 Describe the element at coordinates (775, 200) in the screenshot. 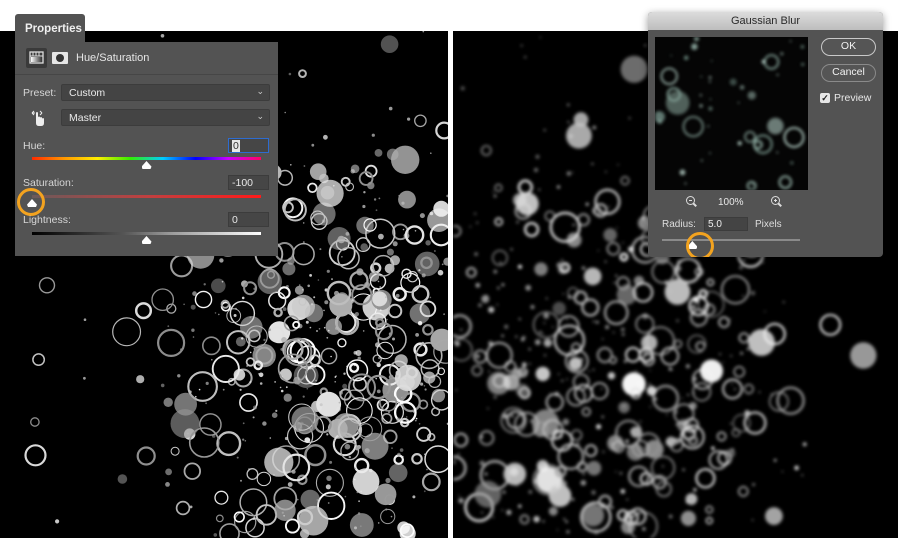

I see `zoom-in-icon` at that location.